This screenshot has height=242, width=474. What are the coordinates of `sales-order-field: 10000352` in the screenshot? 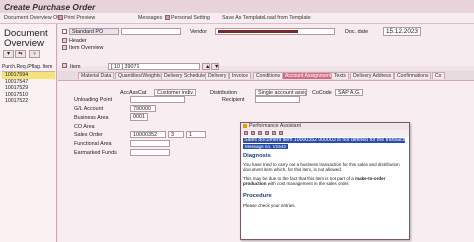 It's located at (148, 134).